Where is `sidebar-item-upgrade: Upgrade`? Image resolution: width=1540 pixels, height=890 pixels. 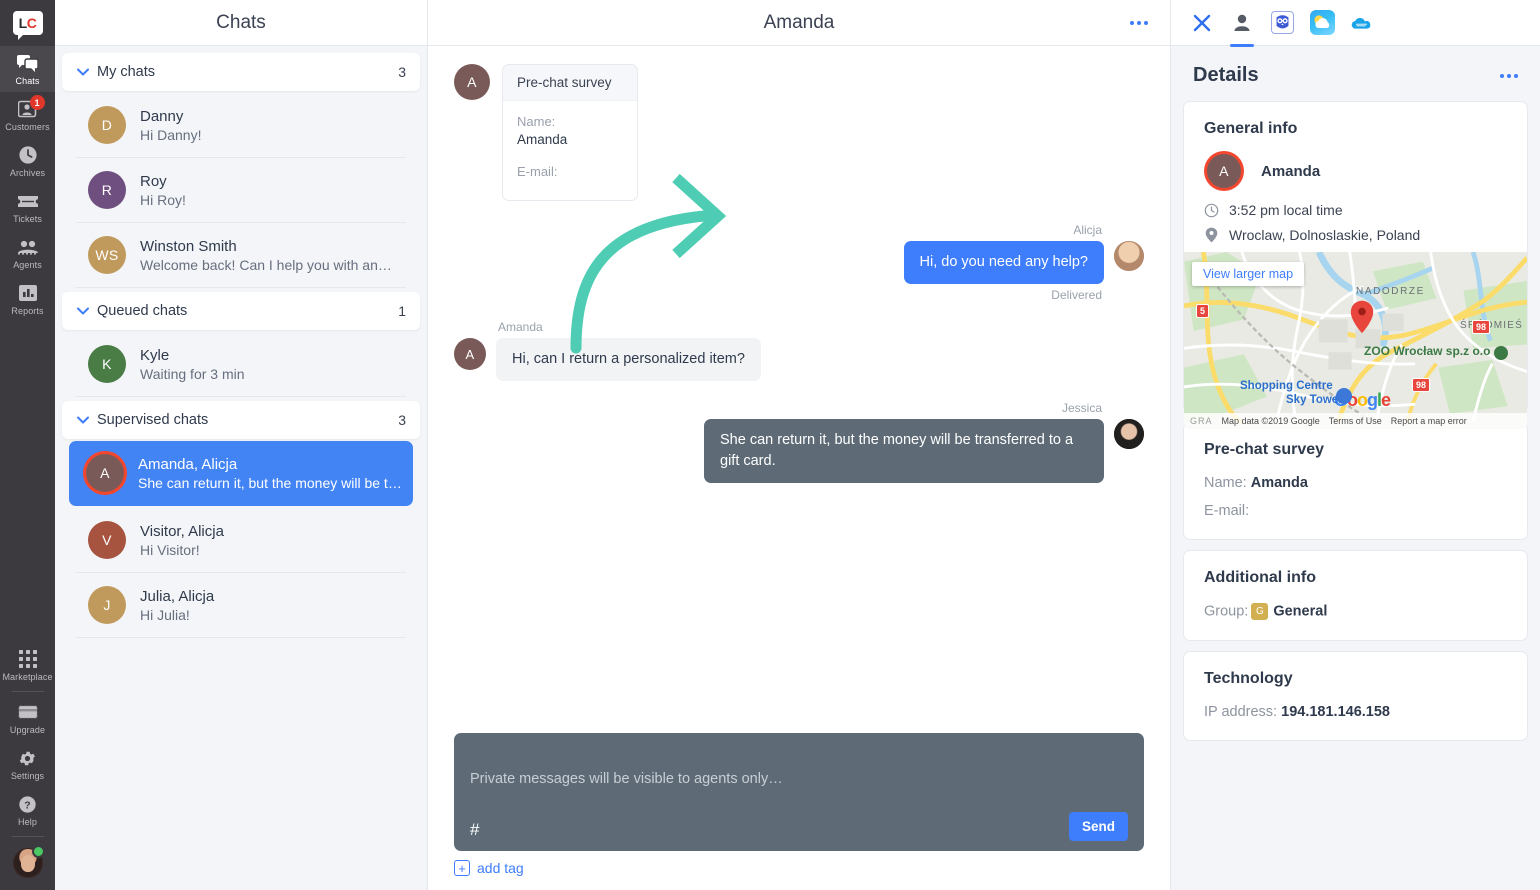 sidebar-item-upgrade: Upgrade is located at coordinates (27, 718).